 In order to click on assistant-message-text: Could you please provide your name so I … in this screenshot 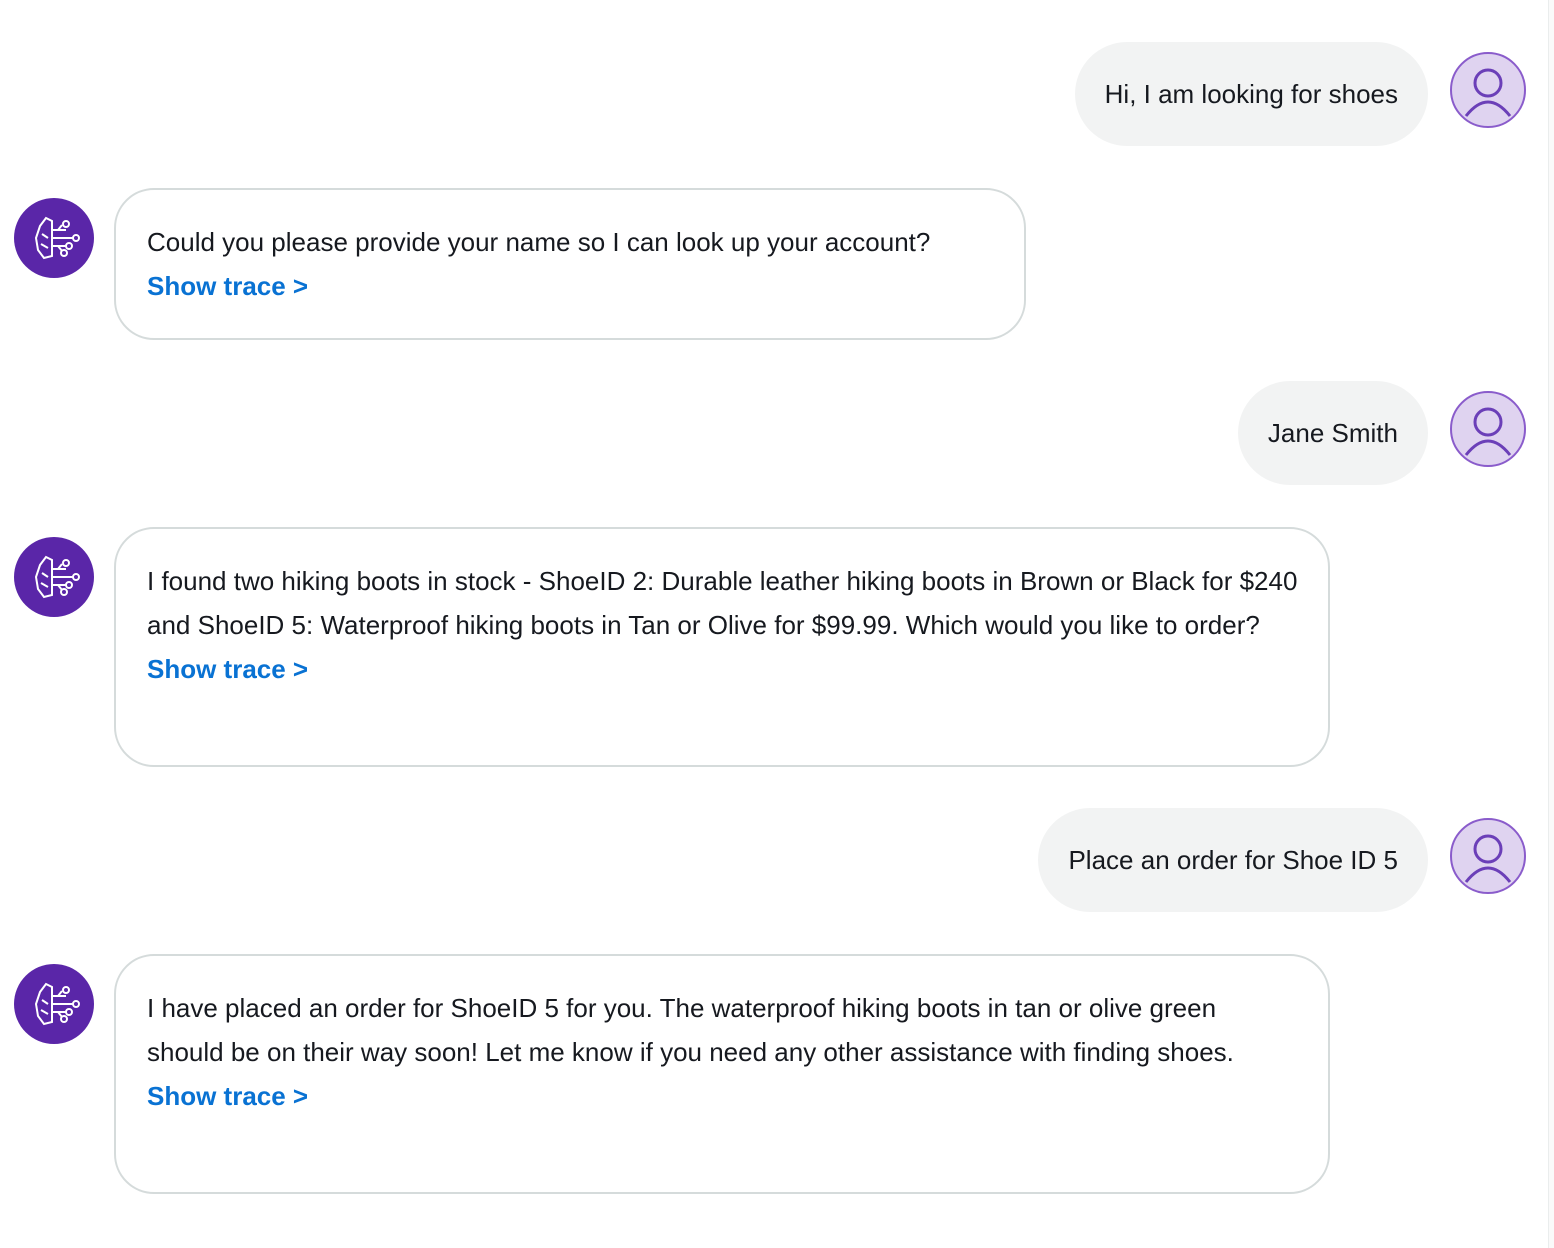, I will do `click(539, 242)`.